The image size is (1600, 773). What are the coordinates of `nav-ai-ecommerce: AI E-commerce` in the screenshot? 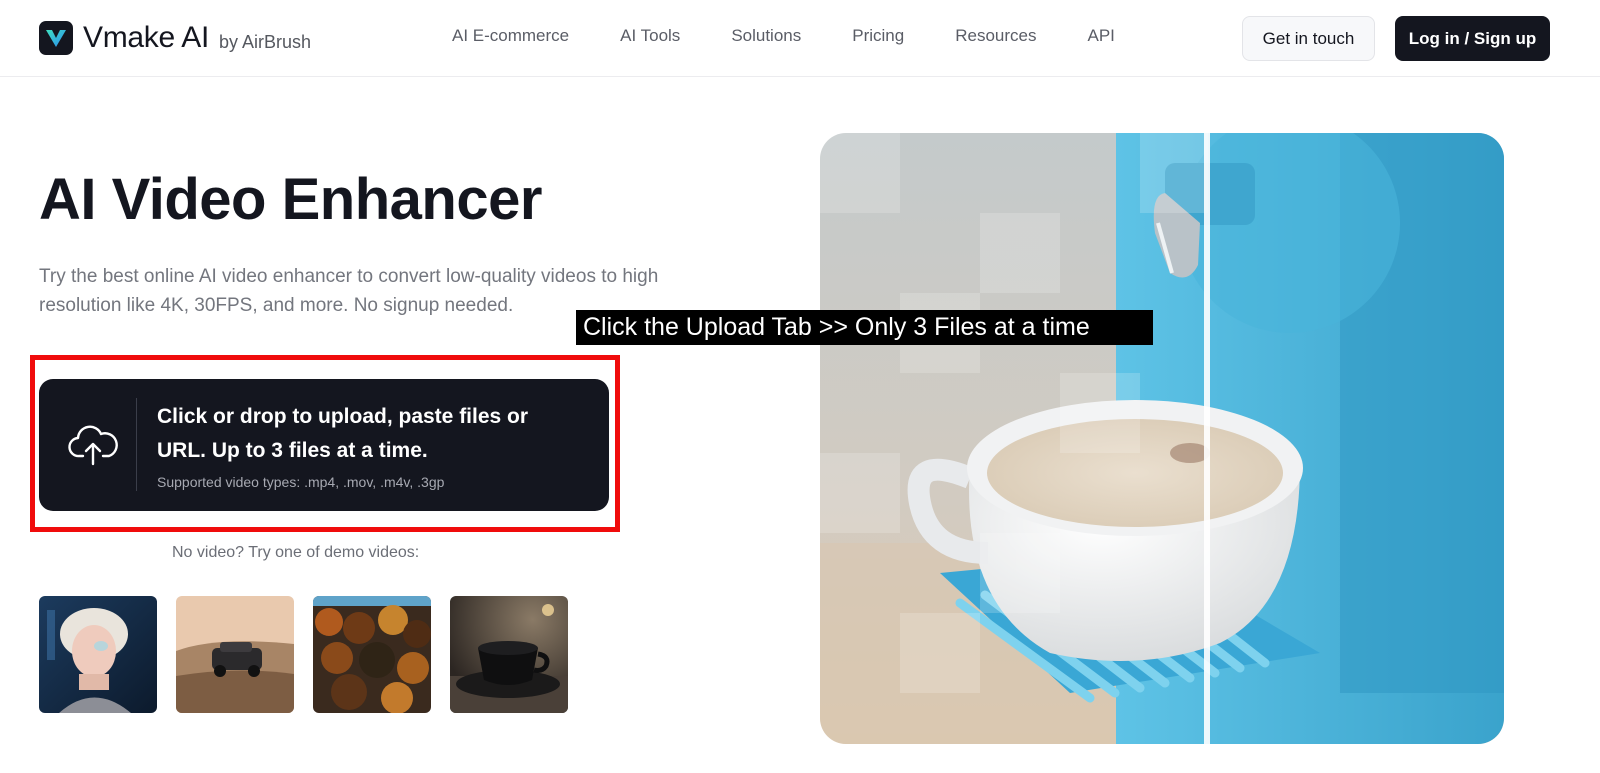 It's located at (510, 36).